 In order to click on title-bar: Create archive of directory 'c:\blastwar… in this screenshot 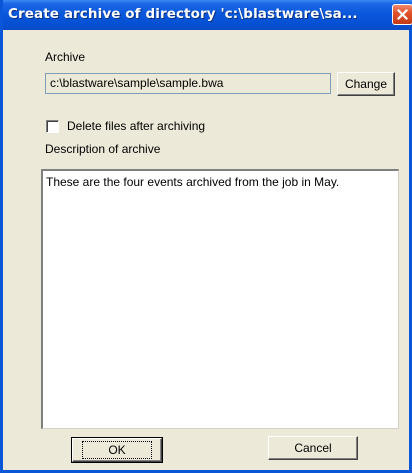, I will do `click(207, 15)`.